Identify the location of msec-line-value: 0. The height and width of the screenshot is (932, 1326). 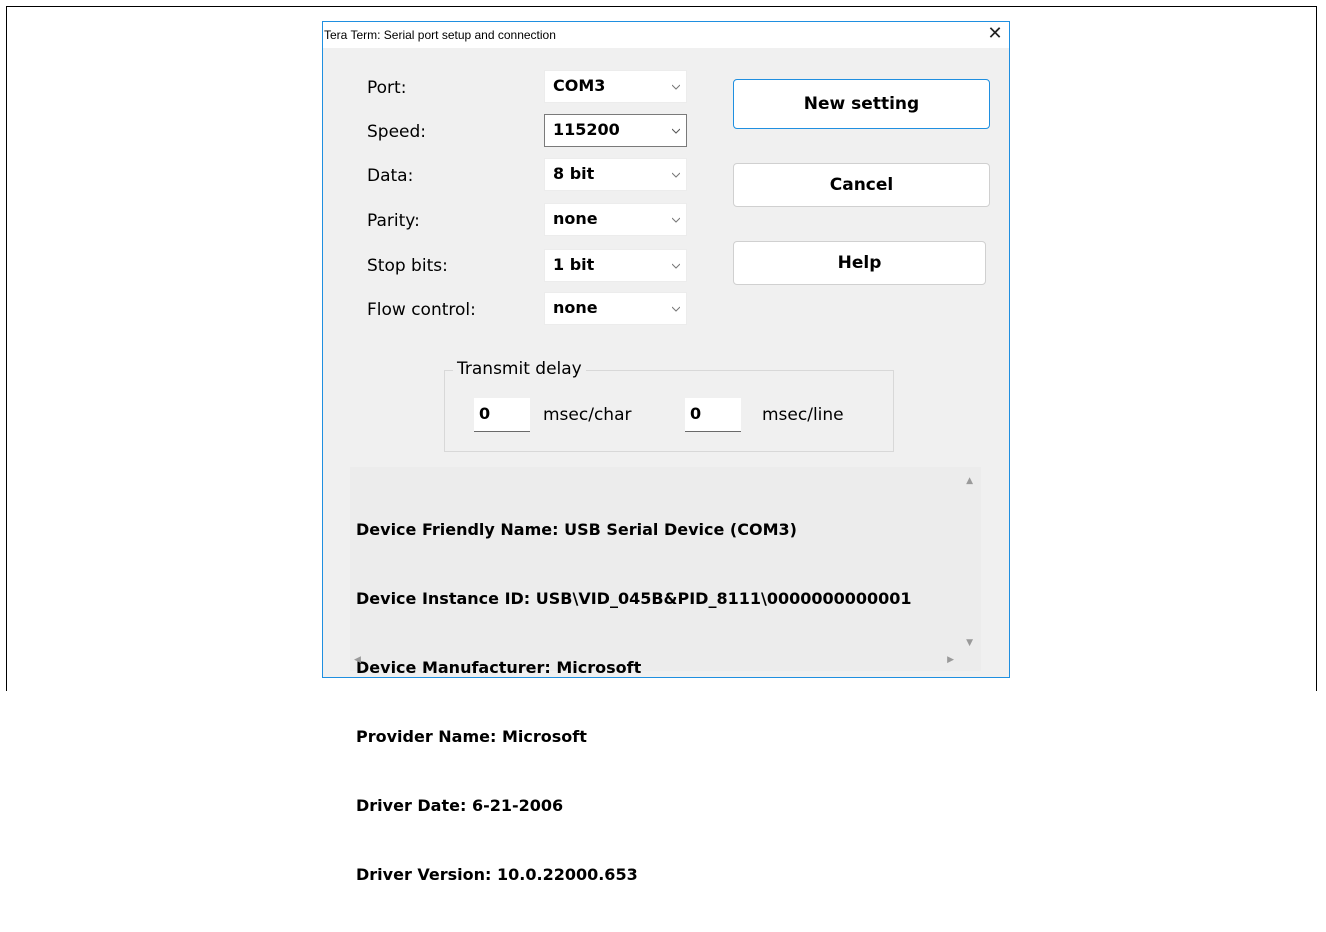
(696, 413).